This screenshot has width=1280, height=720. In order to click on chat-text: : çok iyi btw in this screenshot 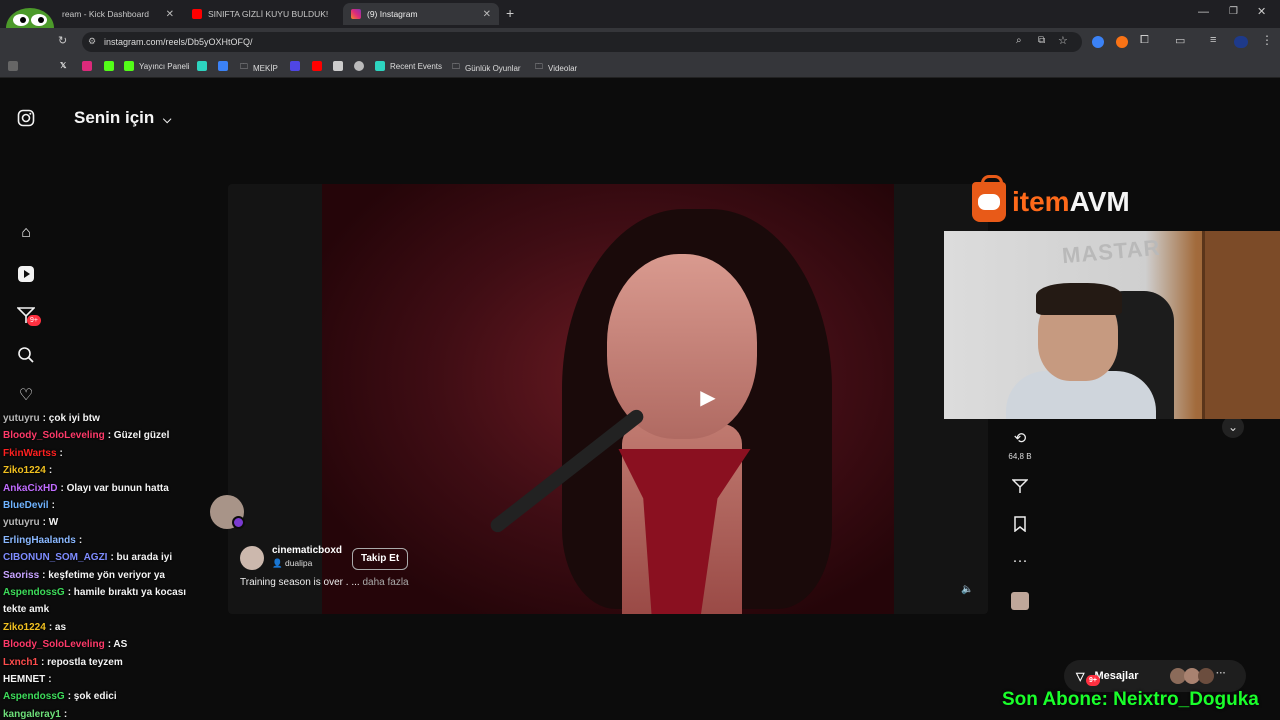, I will do `click(71, 418)`.